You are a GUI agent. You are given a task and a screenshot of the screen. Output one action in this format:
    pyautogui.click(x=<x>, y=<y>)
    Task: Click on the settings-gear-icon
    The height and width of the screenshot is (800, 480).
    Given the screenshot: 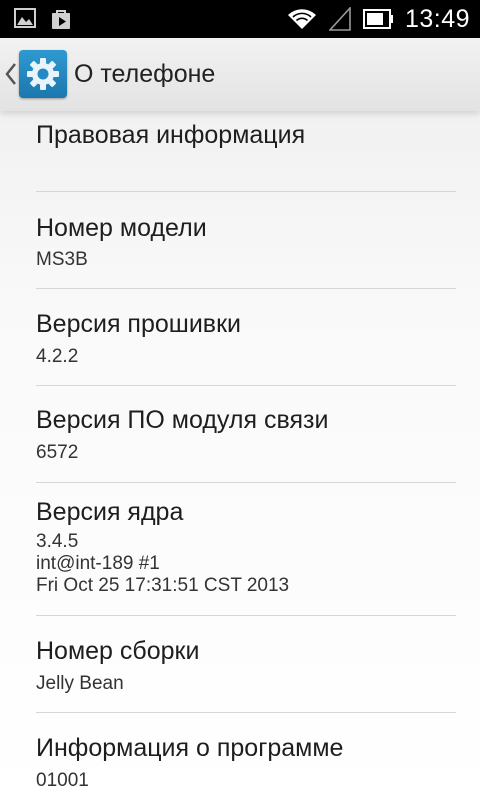 What is the action you would take?
    pyautogui.click(x=43, y=74)
    